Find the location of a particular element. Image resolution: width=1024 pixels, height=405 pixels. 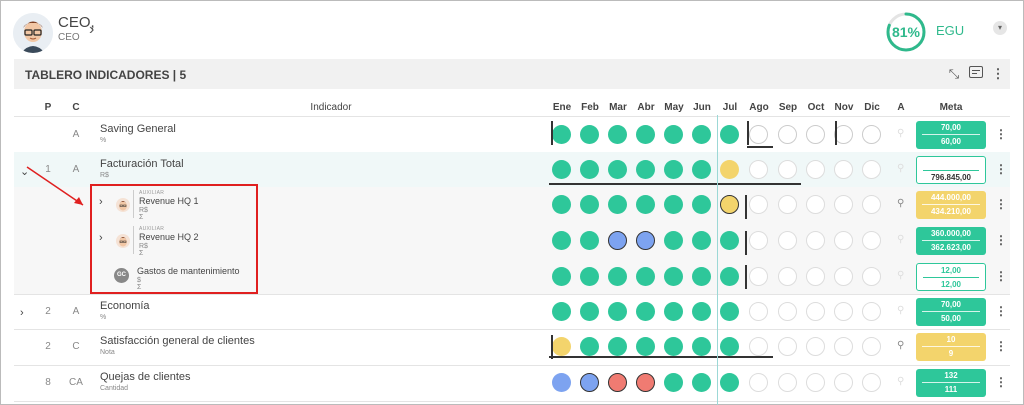

chevron-down-icon: ▾ is located at coordinates (1000, 28).